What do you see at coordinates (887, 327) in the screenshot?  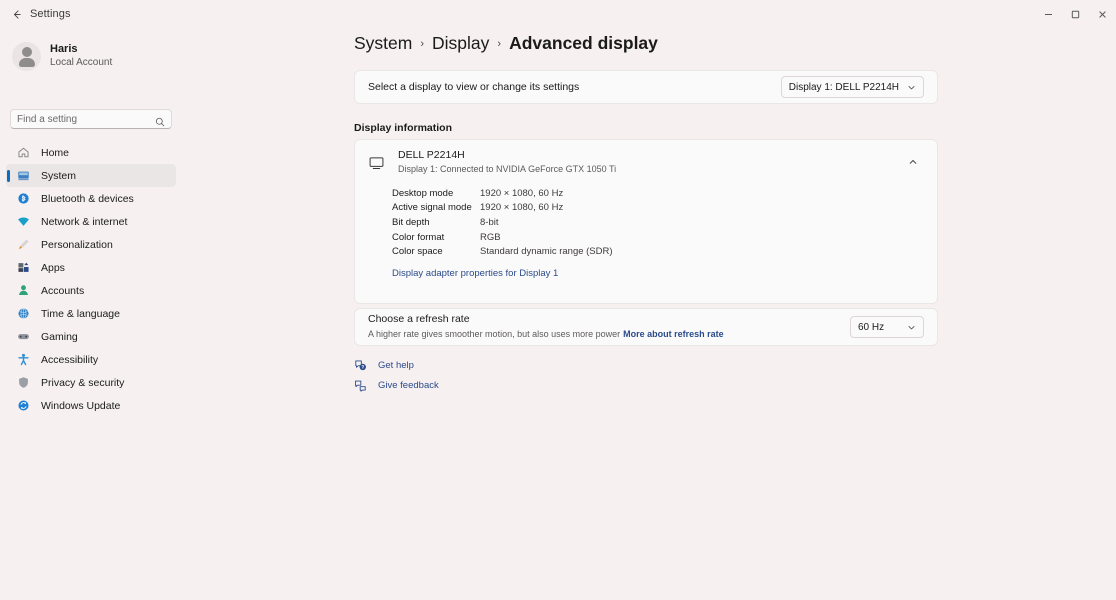 I see `refresh-rate-dropdown: 60 Hz` at bounding box center [887, 327].